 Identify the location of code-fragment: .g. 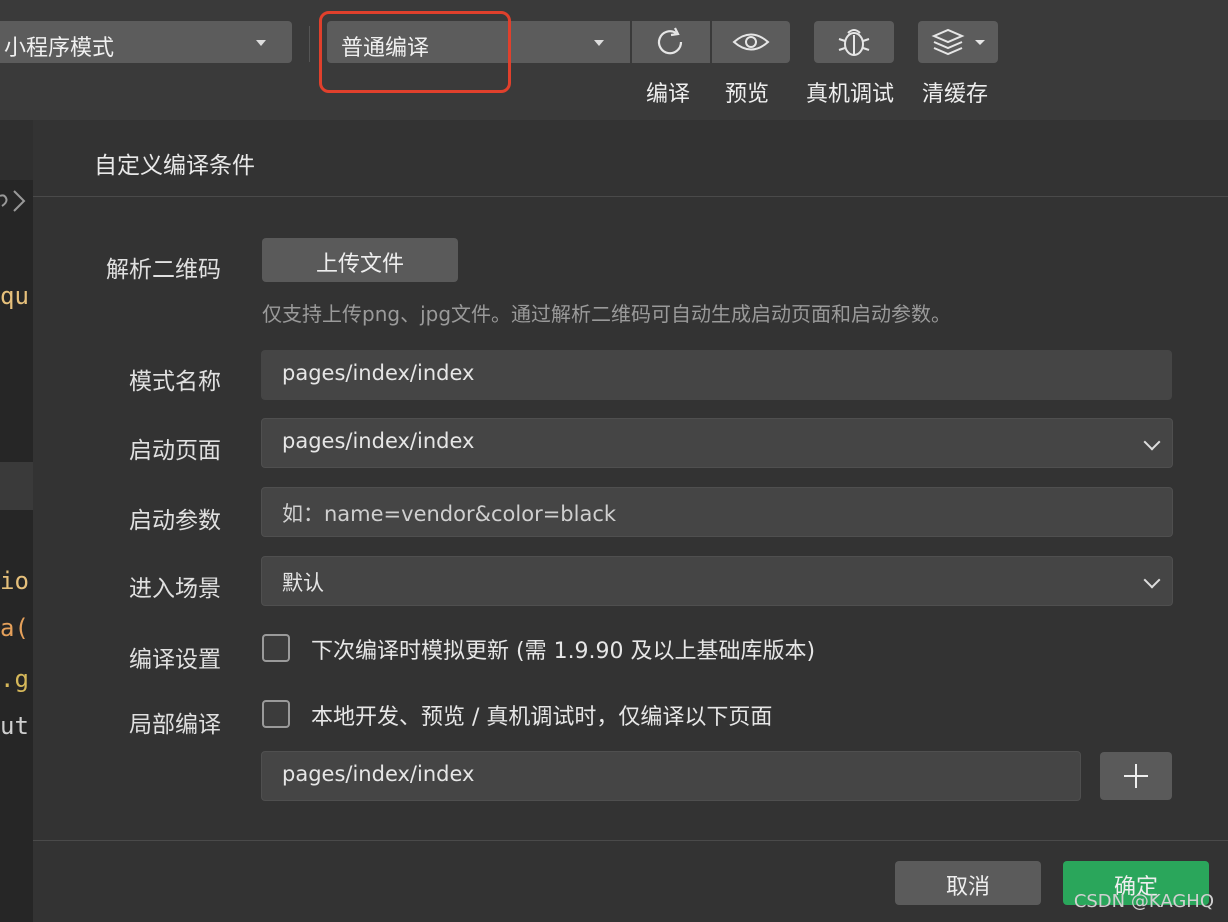
(14, 679).